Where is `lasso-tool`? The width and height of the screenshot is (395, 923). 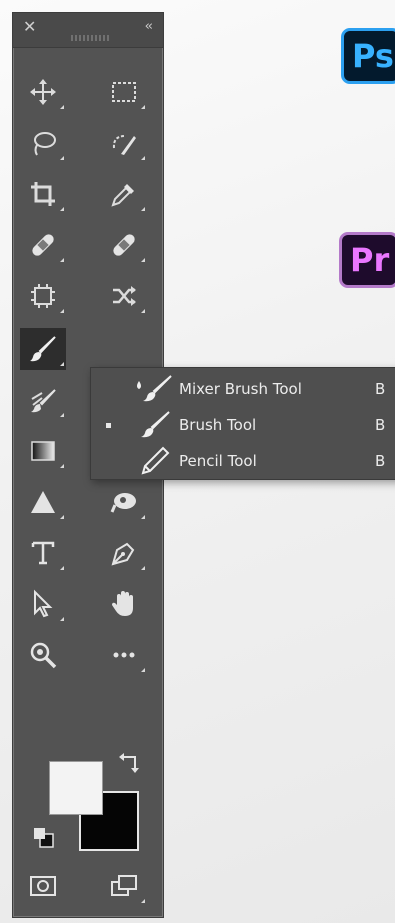
lasso-tool is located at coordinates (43, 143).